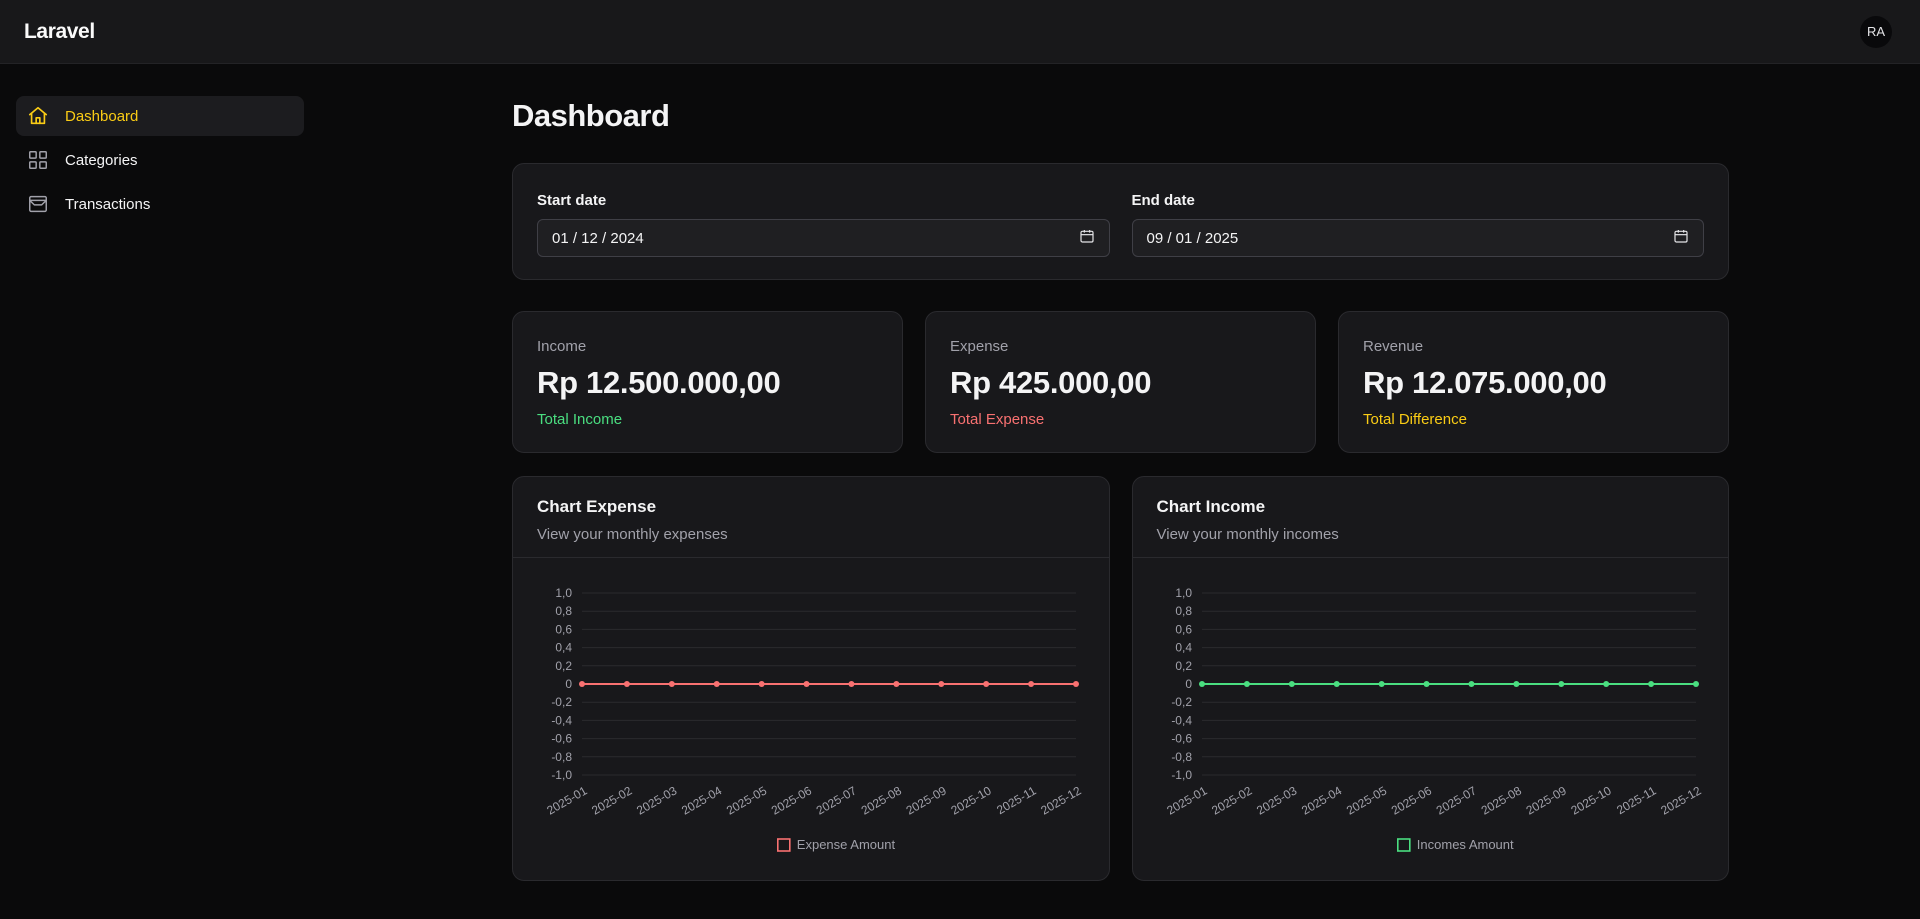  I want to click on archive-icon, so click(38, 204).